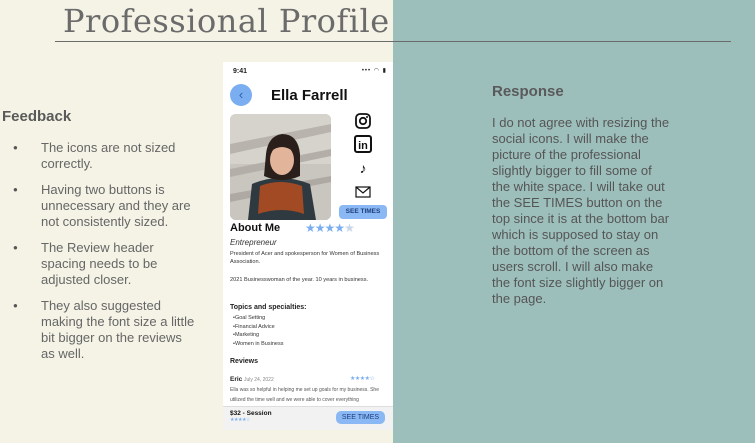  What do you see at coordinates (268, 307) in the screenshot?
I see `topics-heading: Topics and specialties:` at bounding box center [268, 307].